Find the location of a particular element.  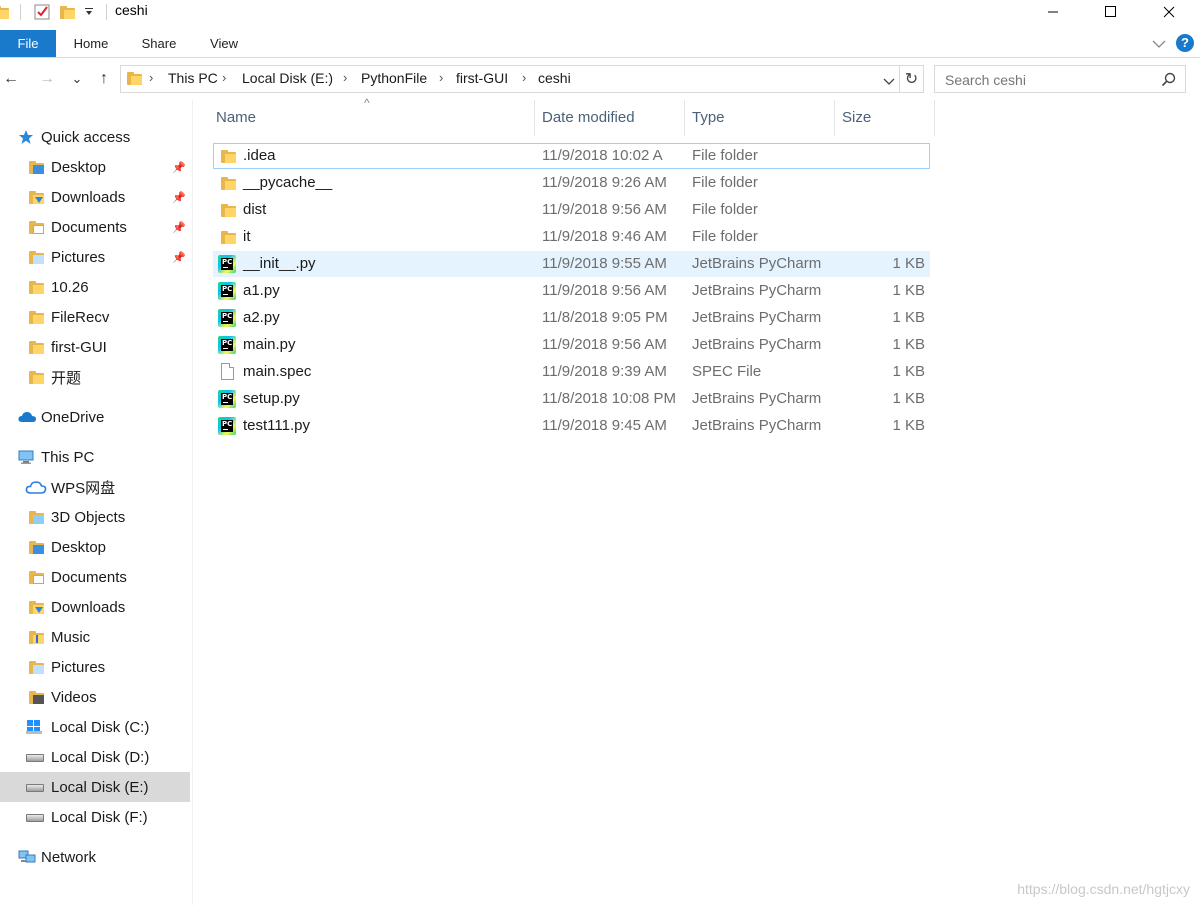

maximize-icon is located at coordinates (1110, 12).